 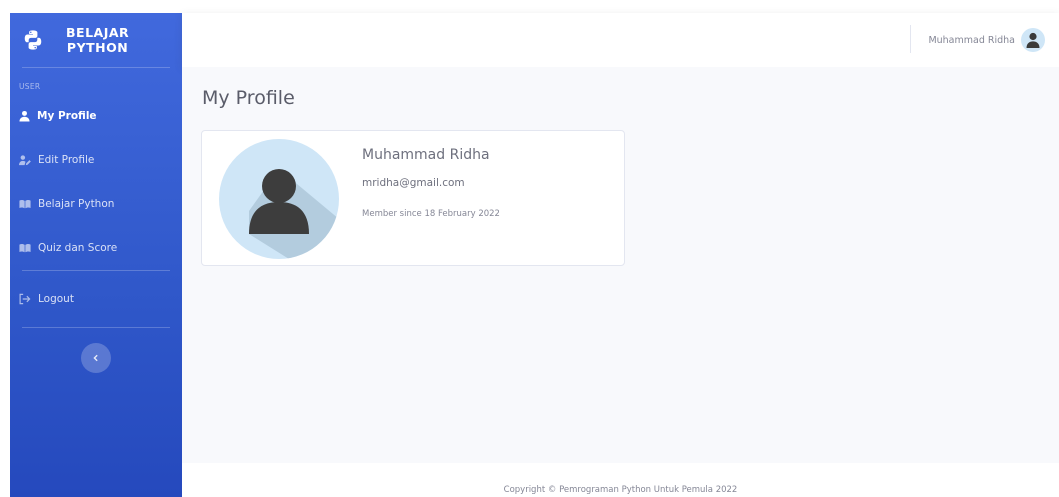 What do you see at coordinates (25, 299) in the screenshot?
I see `sign-out-icon` at bounding box center [25, 299].